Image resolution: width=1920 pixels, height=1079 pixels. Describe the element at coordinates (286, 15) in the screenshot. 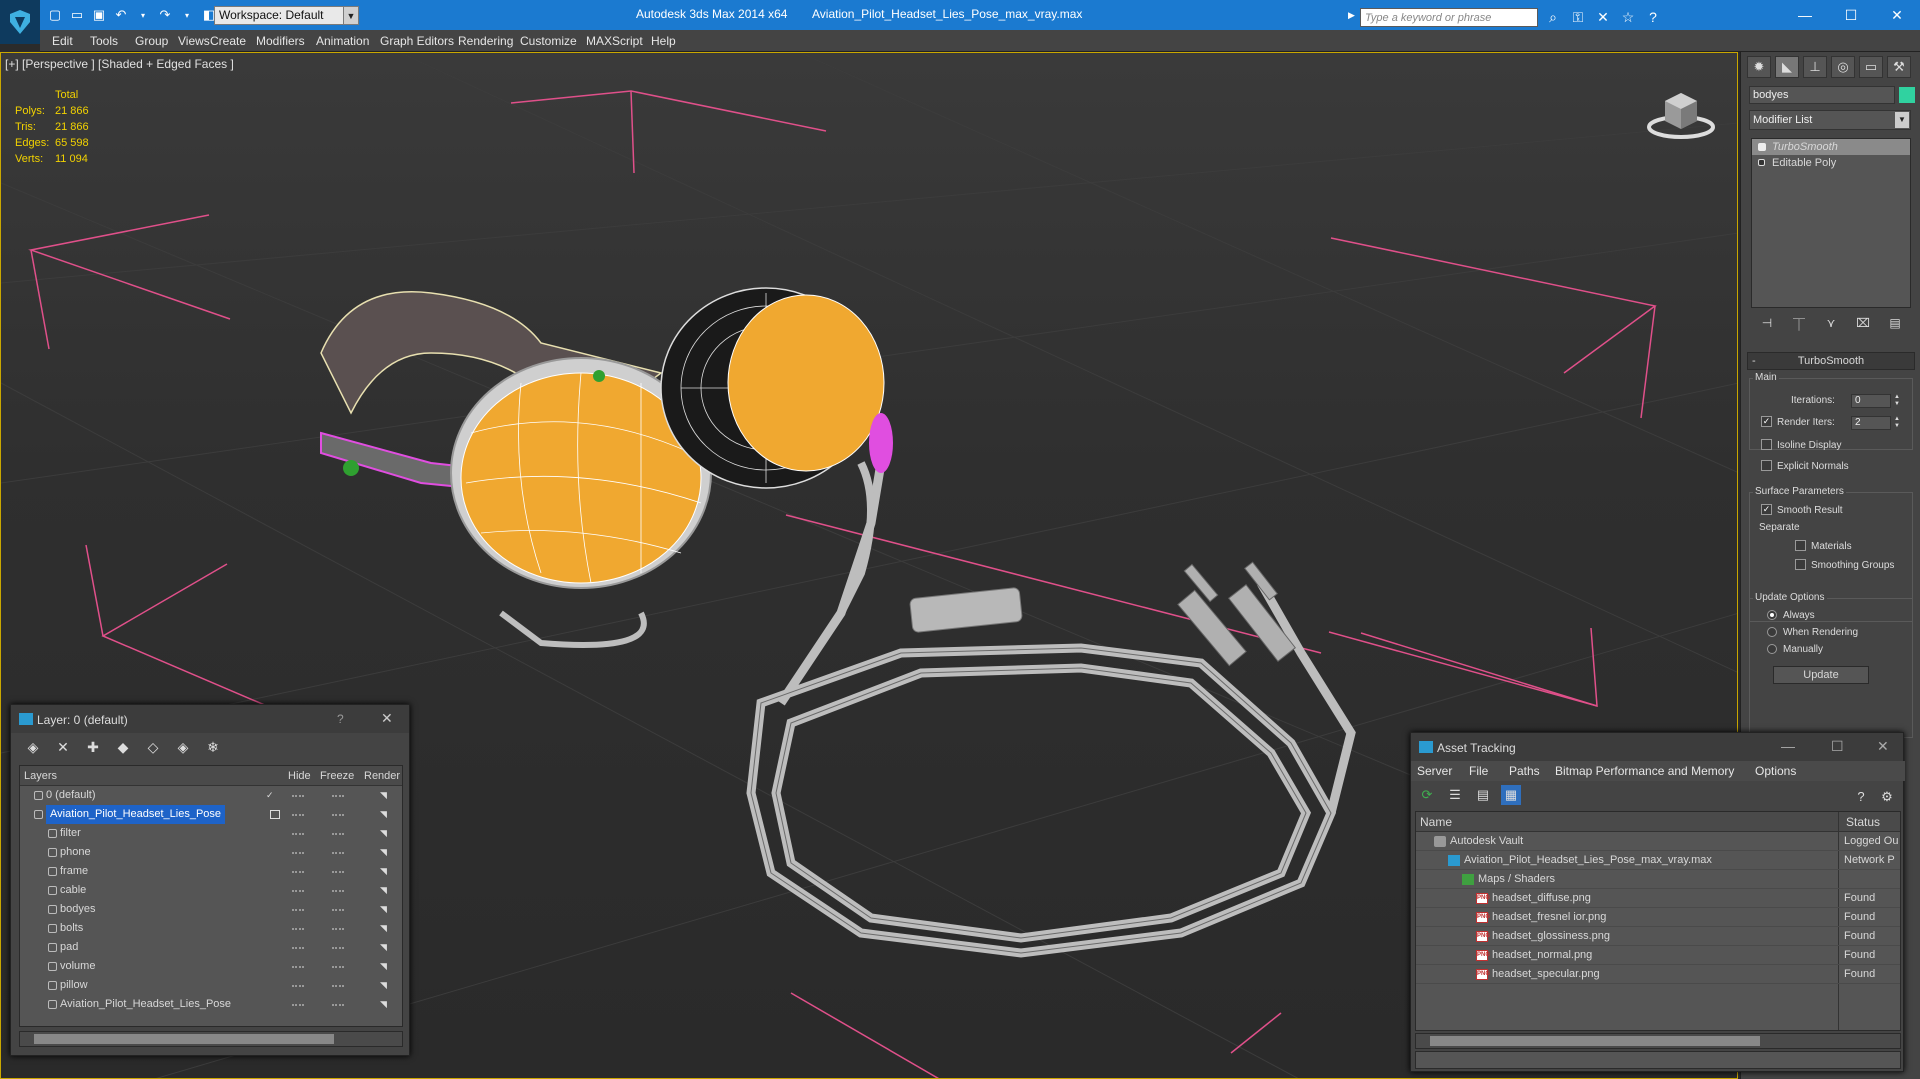

I see `workspace-dropdown: Workspace: Default` at that location.